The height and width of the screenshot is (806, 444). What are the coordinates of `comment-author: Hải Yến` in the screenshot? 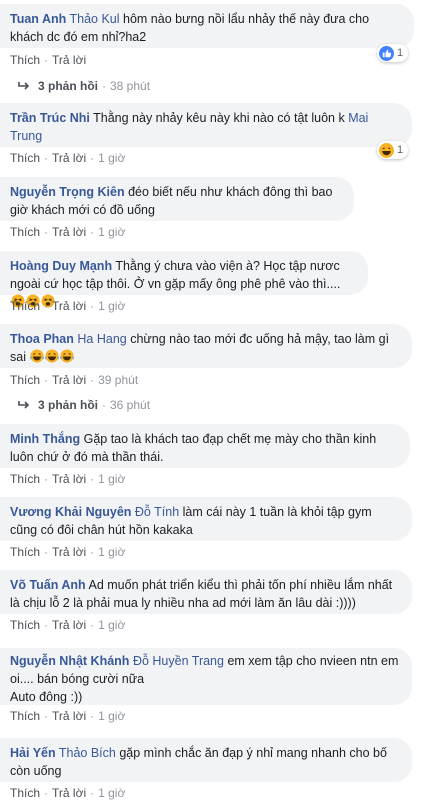 It's located at (33, 753).